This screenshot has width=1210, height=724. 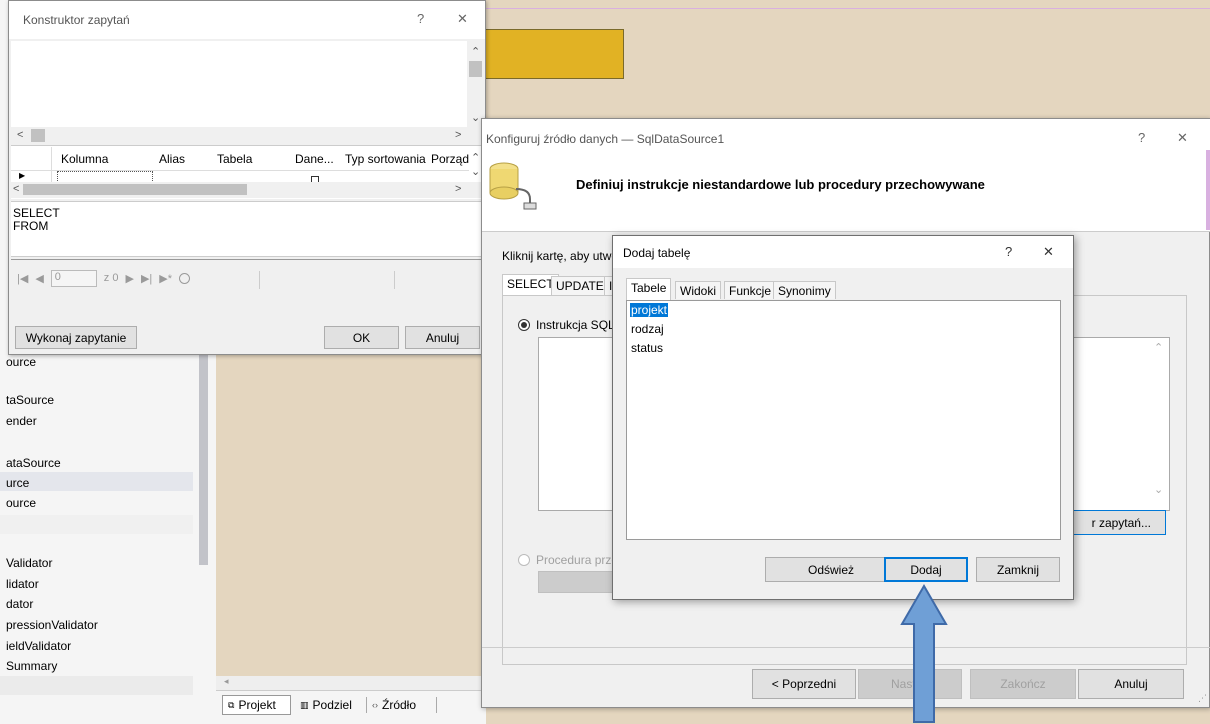 What do you see at coordinates (450, 159) in the screenshot?
I see `column-header-porzadek: Porząd` at bounding box center [450, 159].